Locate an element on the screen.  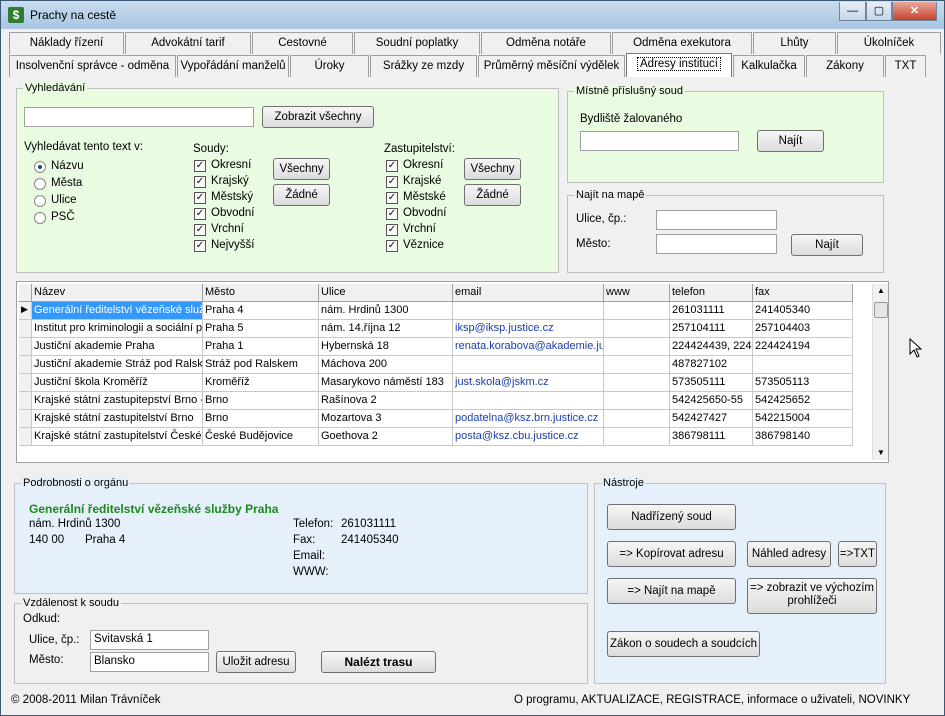
tab-ukolnicek: Úkolníček is located at coordinates (889, 43).